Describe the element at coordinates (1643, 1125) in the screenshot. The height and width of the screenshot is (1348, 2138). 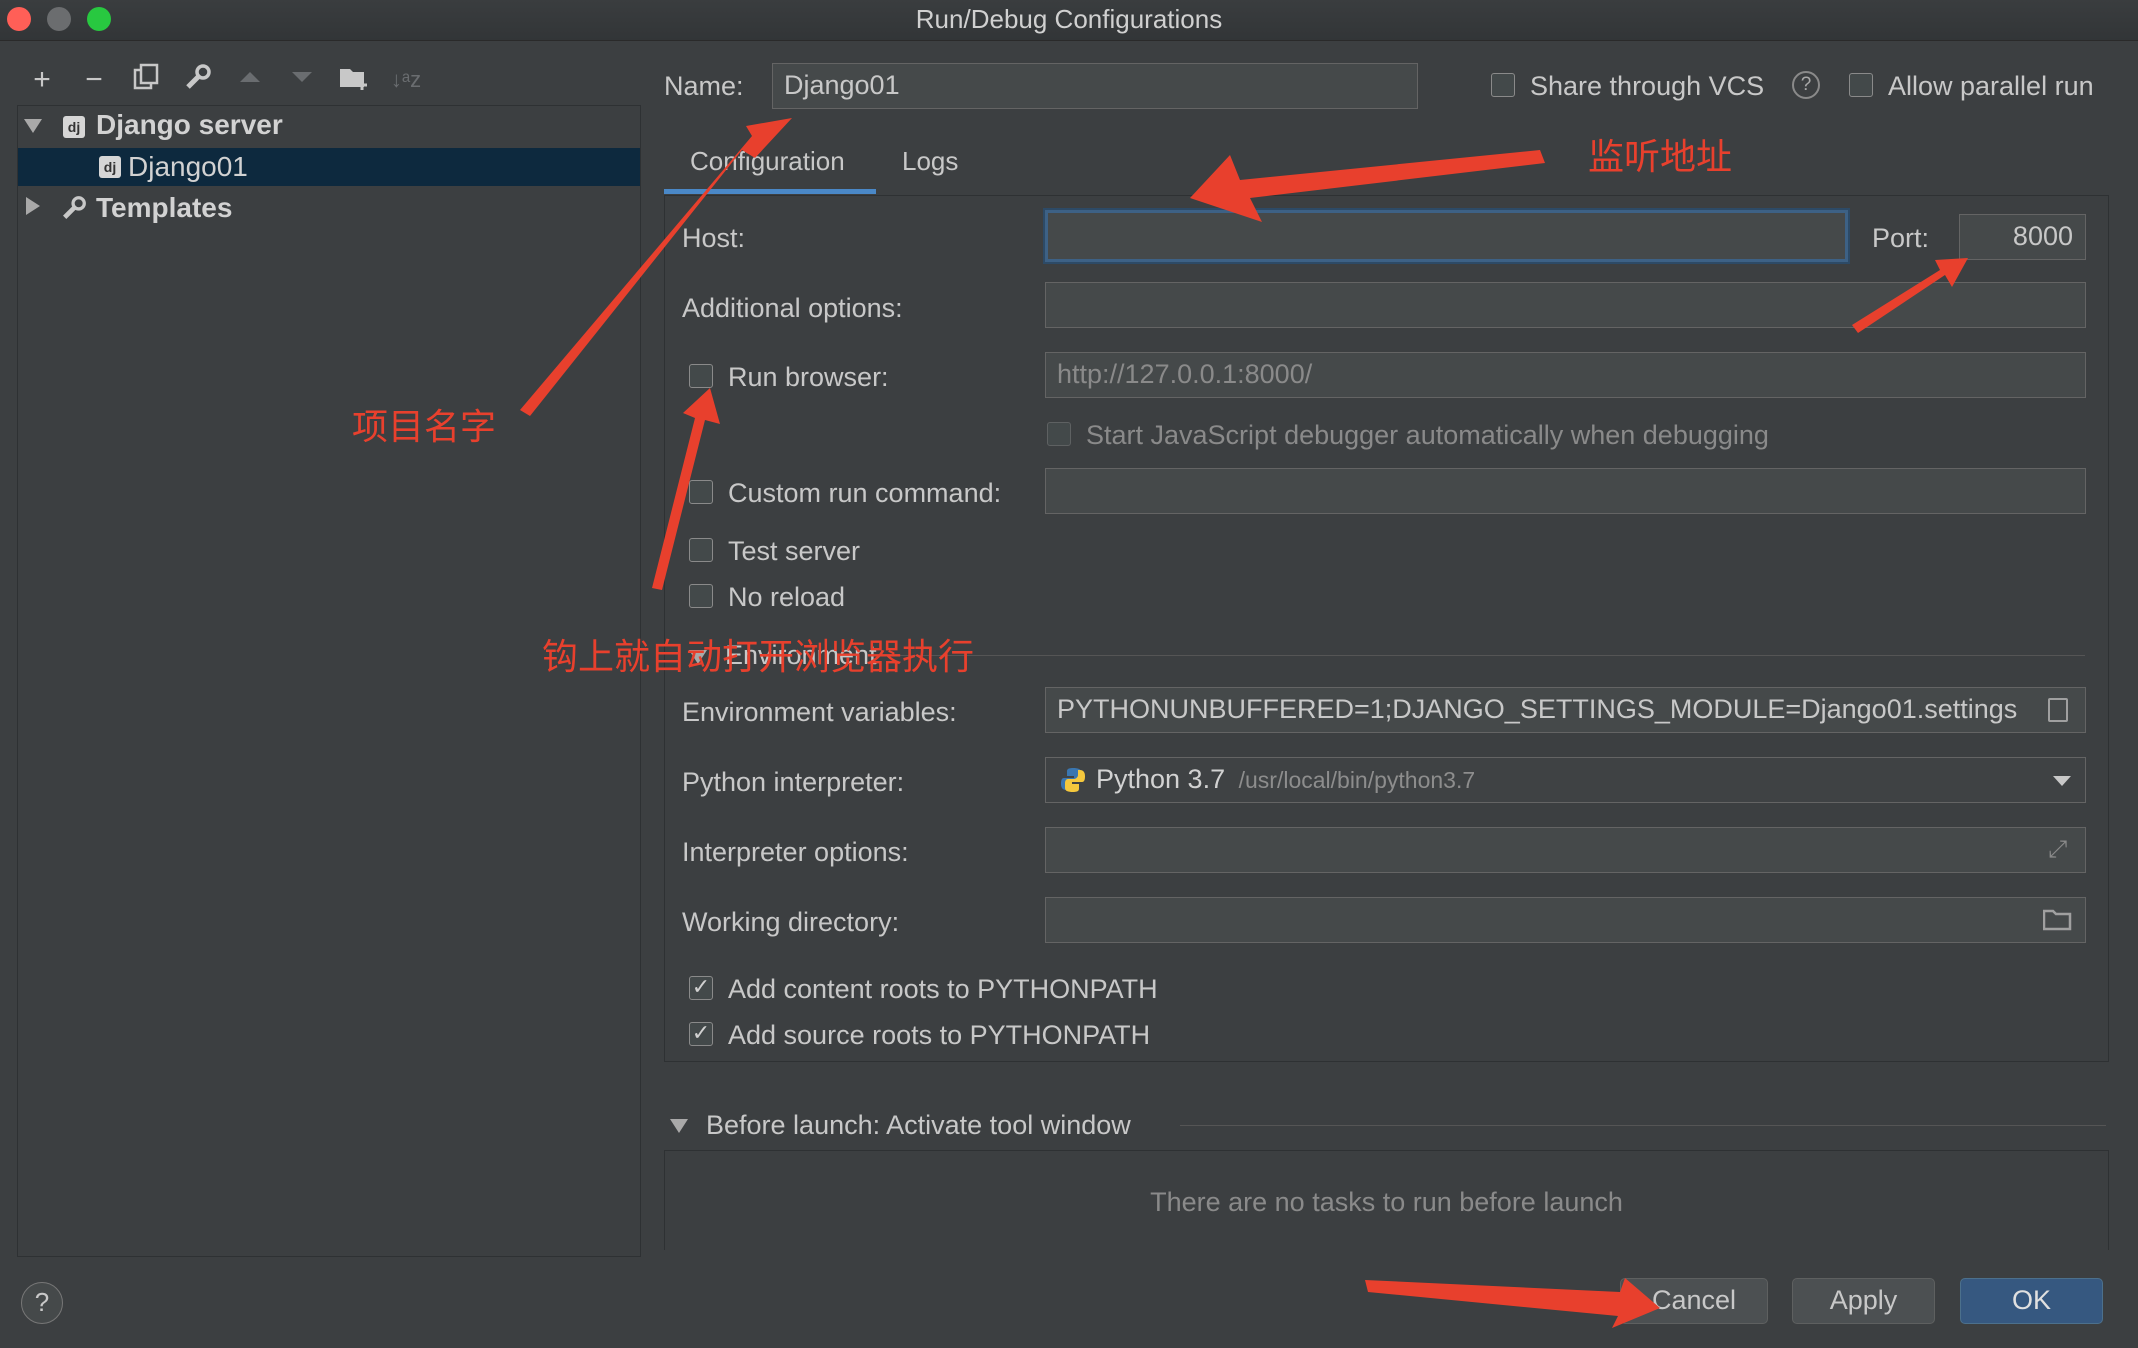
I see `before-launch-separator` at that location.